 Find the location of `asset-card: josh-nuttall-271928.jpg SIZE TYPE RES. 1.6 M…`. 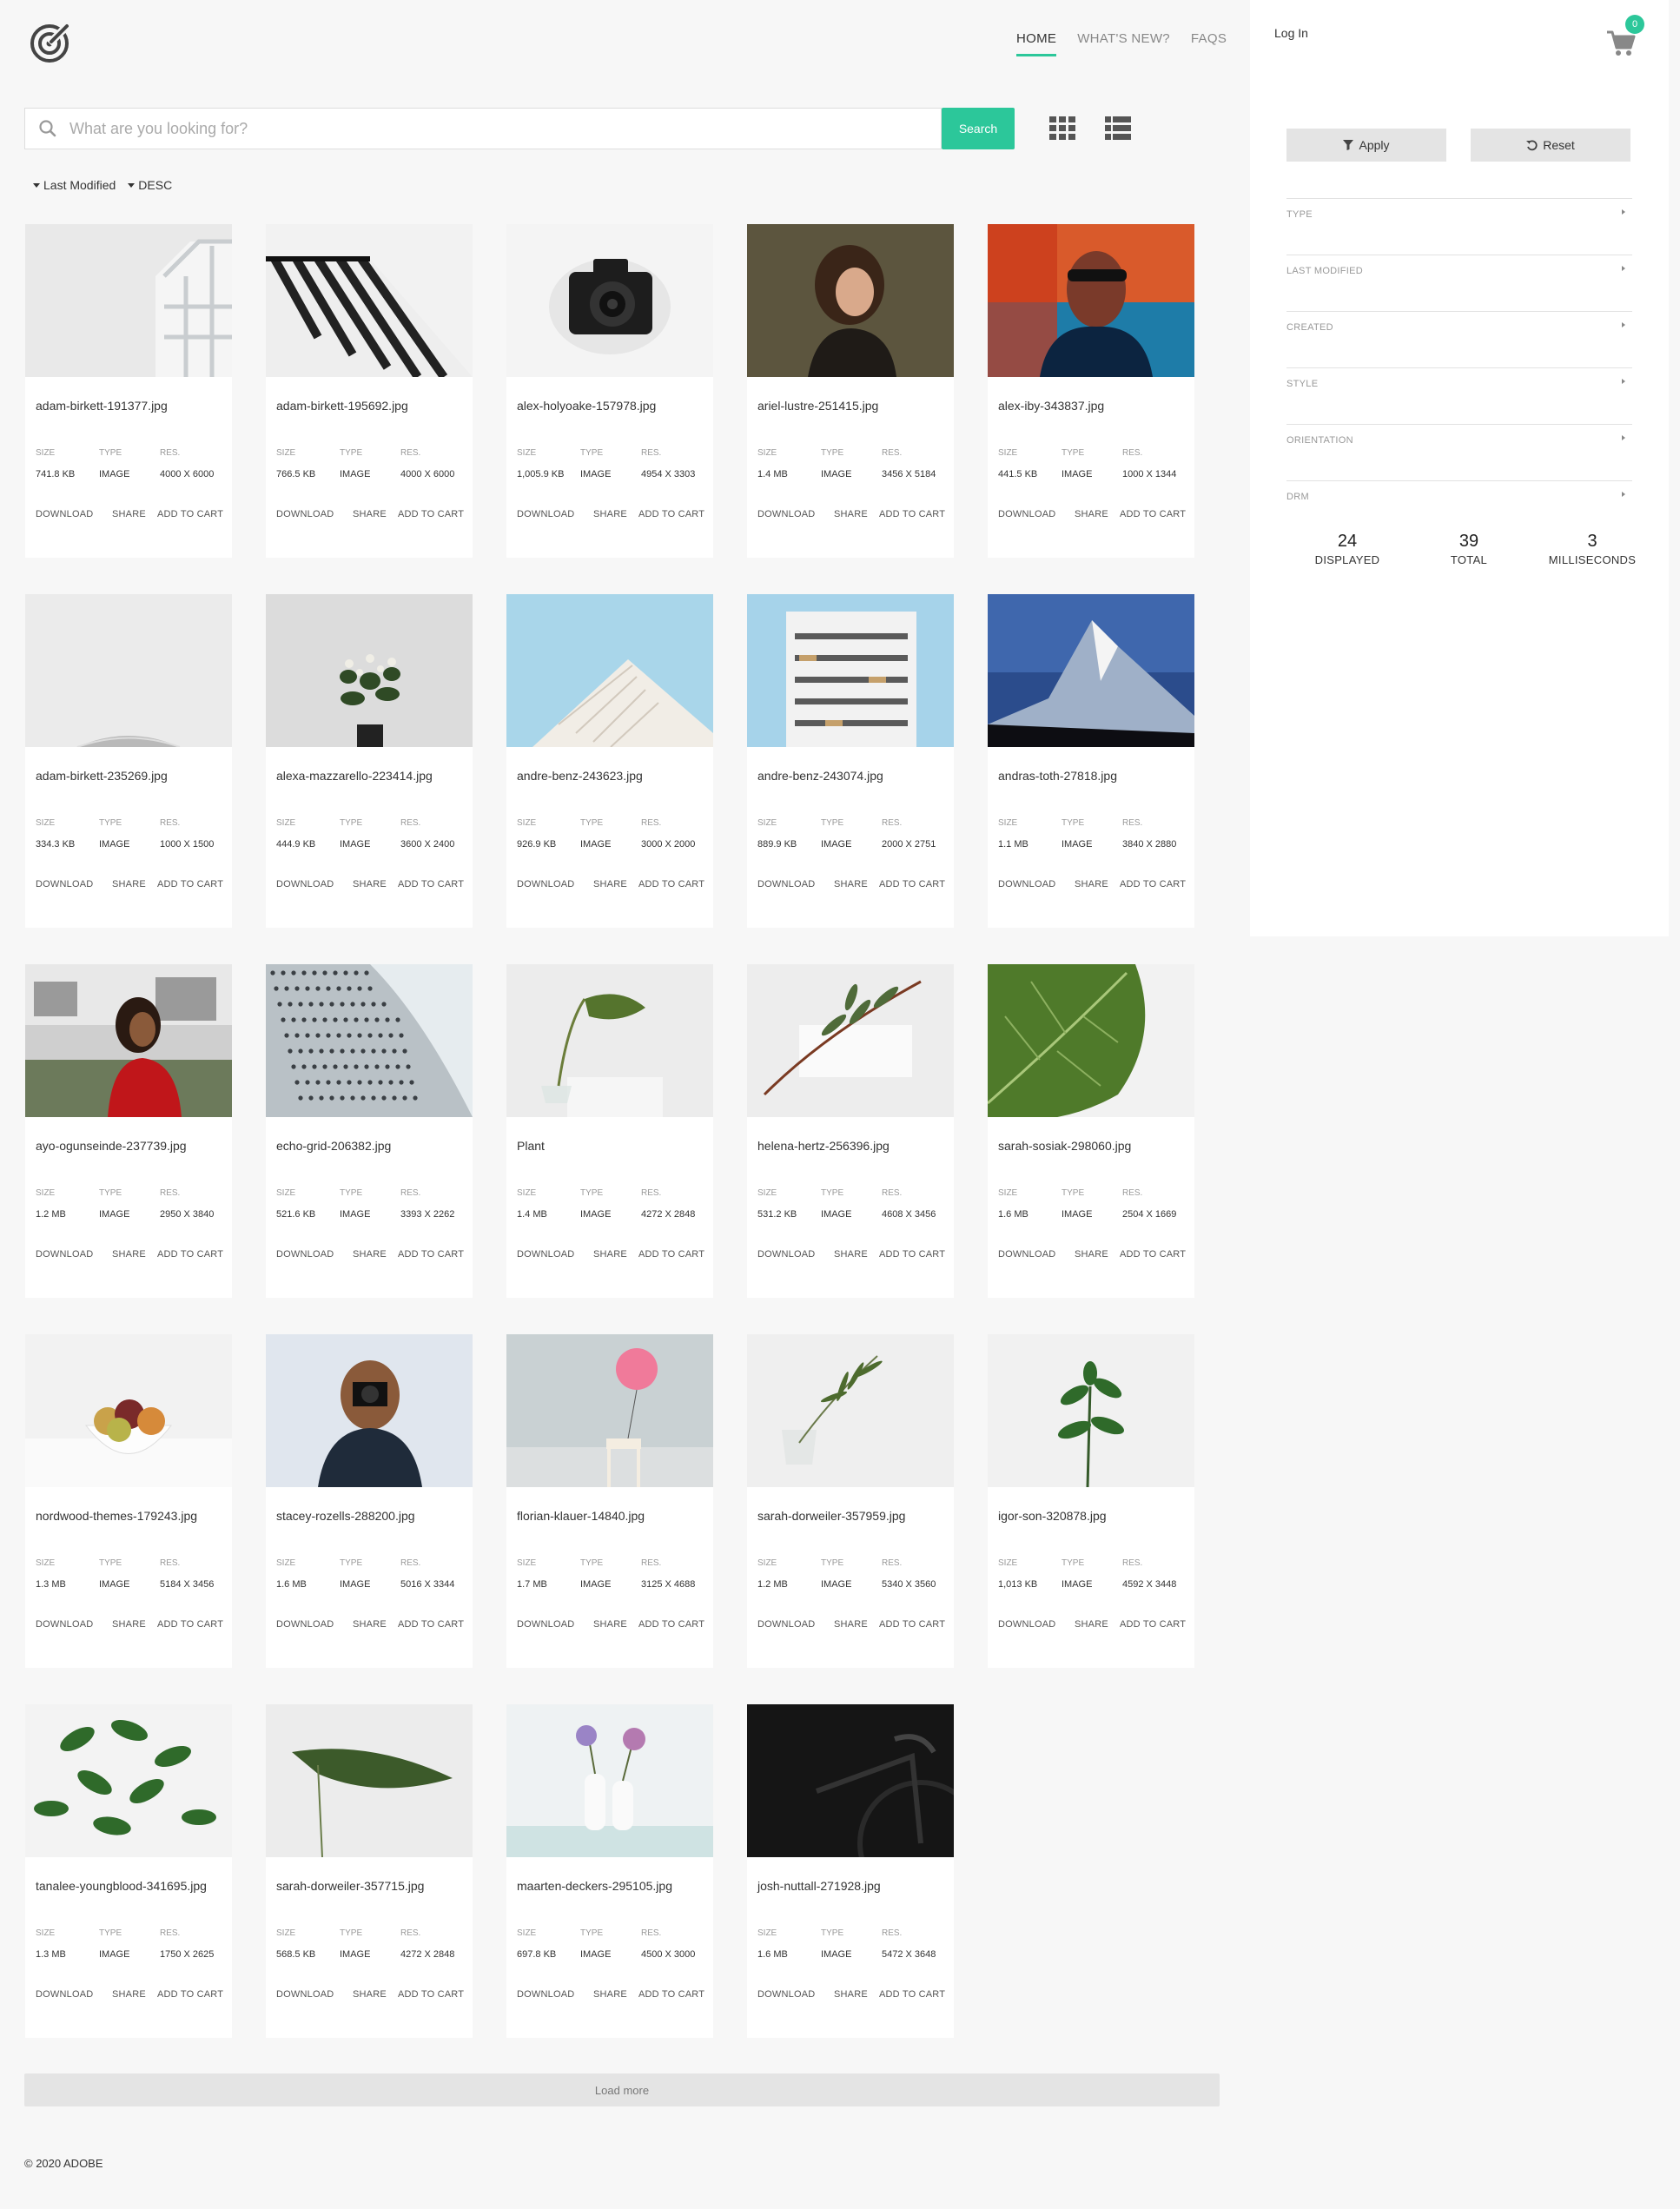

asset-card: josh-nuttall-271928.jpg SIZE TYPE RES. 1.6 M… is located at coordinates (850, 1871).